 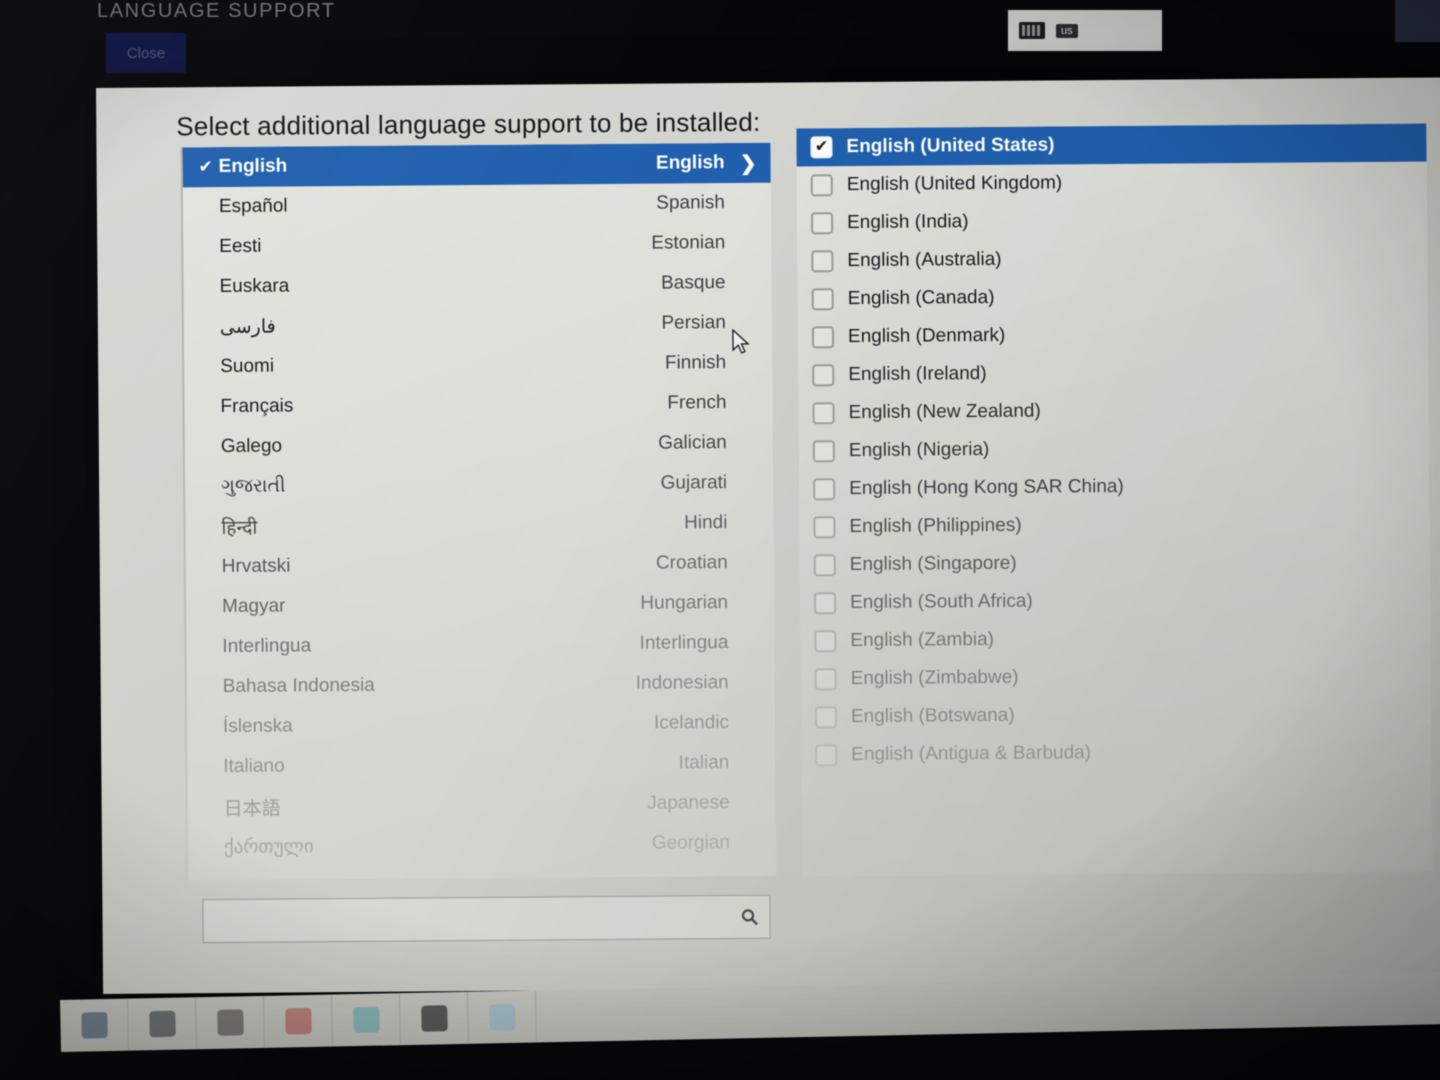 I want to click on language-row: Íslenska Icelandic, so click(x=481, y=725).